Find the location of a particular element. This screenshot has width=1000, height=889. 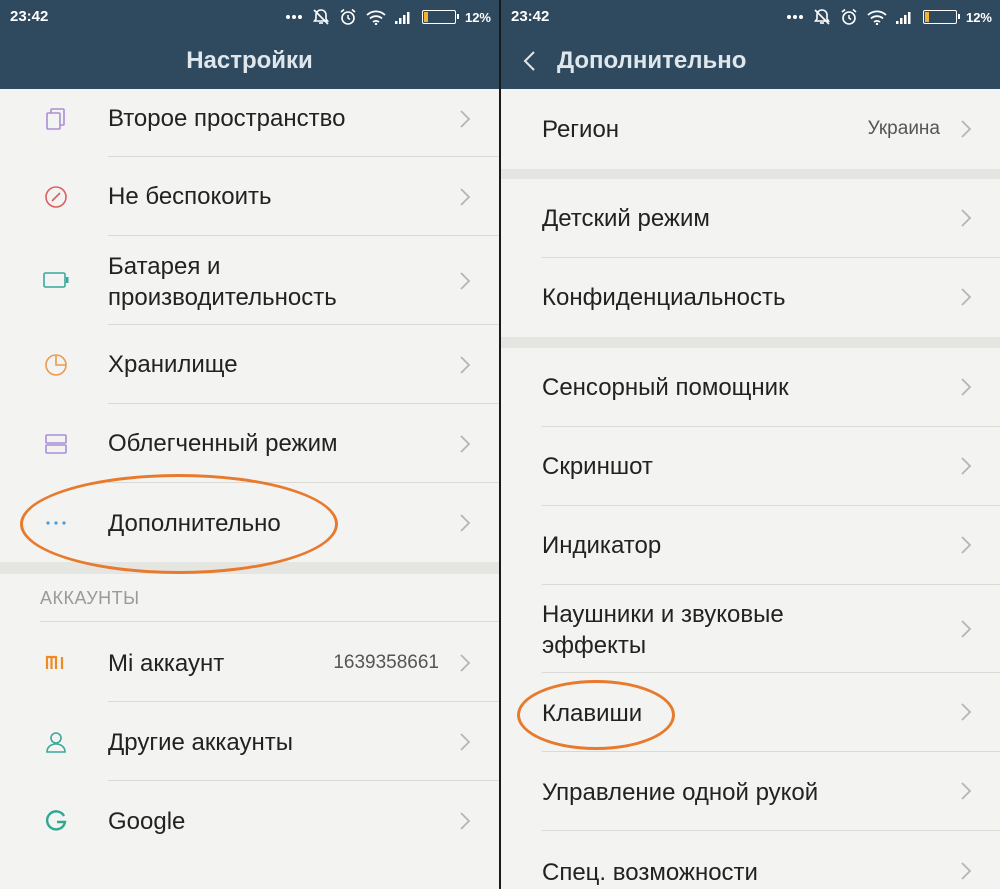

settings-item-lite-mode: Облегченный режим is located at coordinates (249, 443).